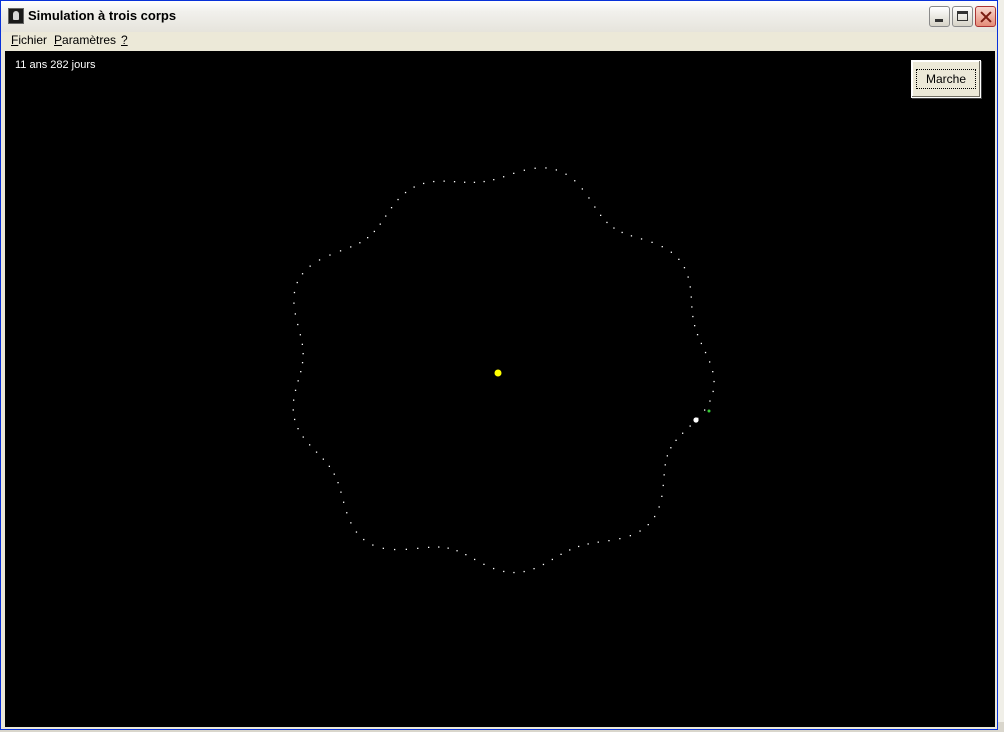 Image resolution: width=1004 pixels, height=732 pixels. I want to click on maximize-button, so click(962, 16).